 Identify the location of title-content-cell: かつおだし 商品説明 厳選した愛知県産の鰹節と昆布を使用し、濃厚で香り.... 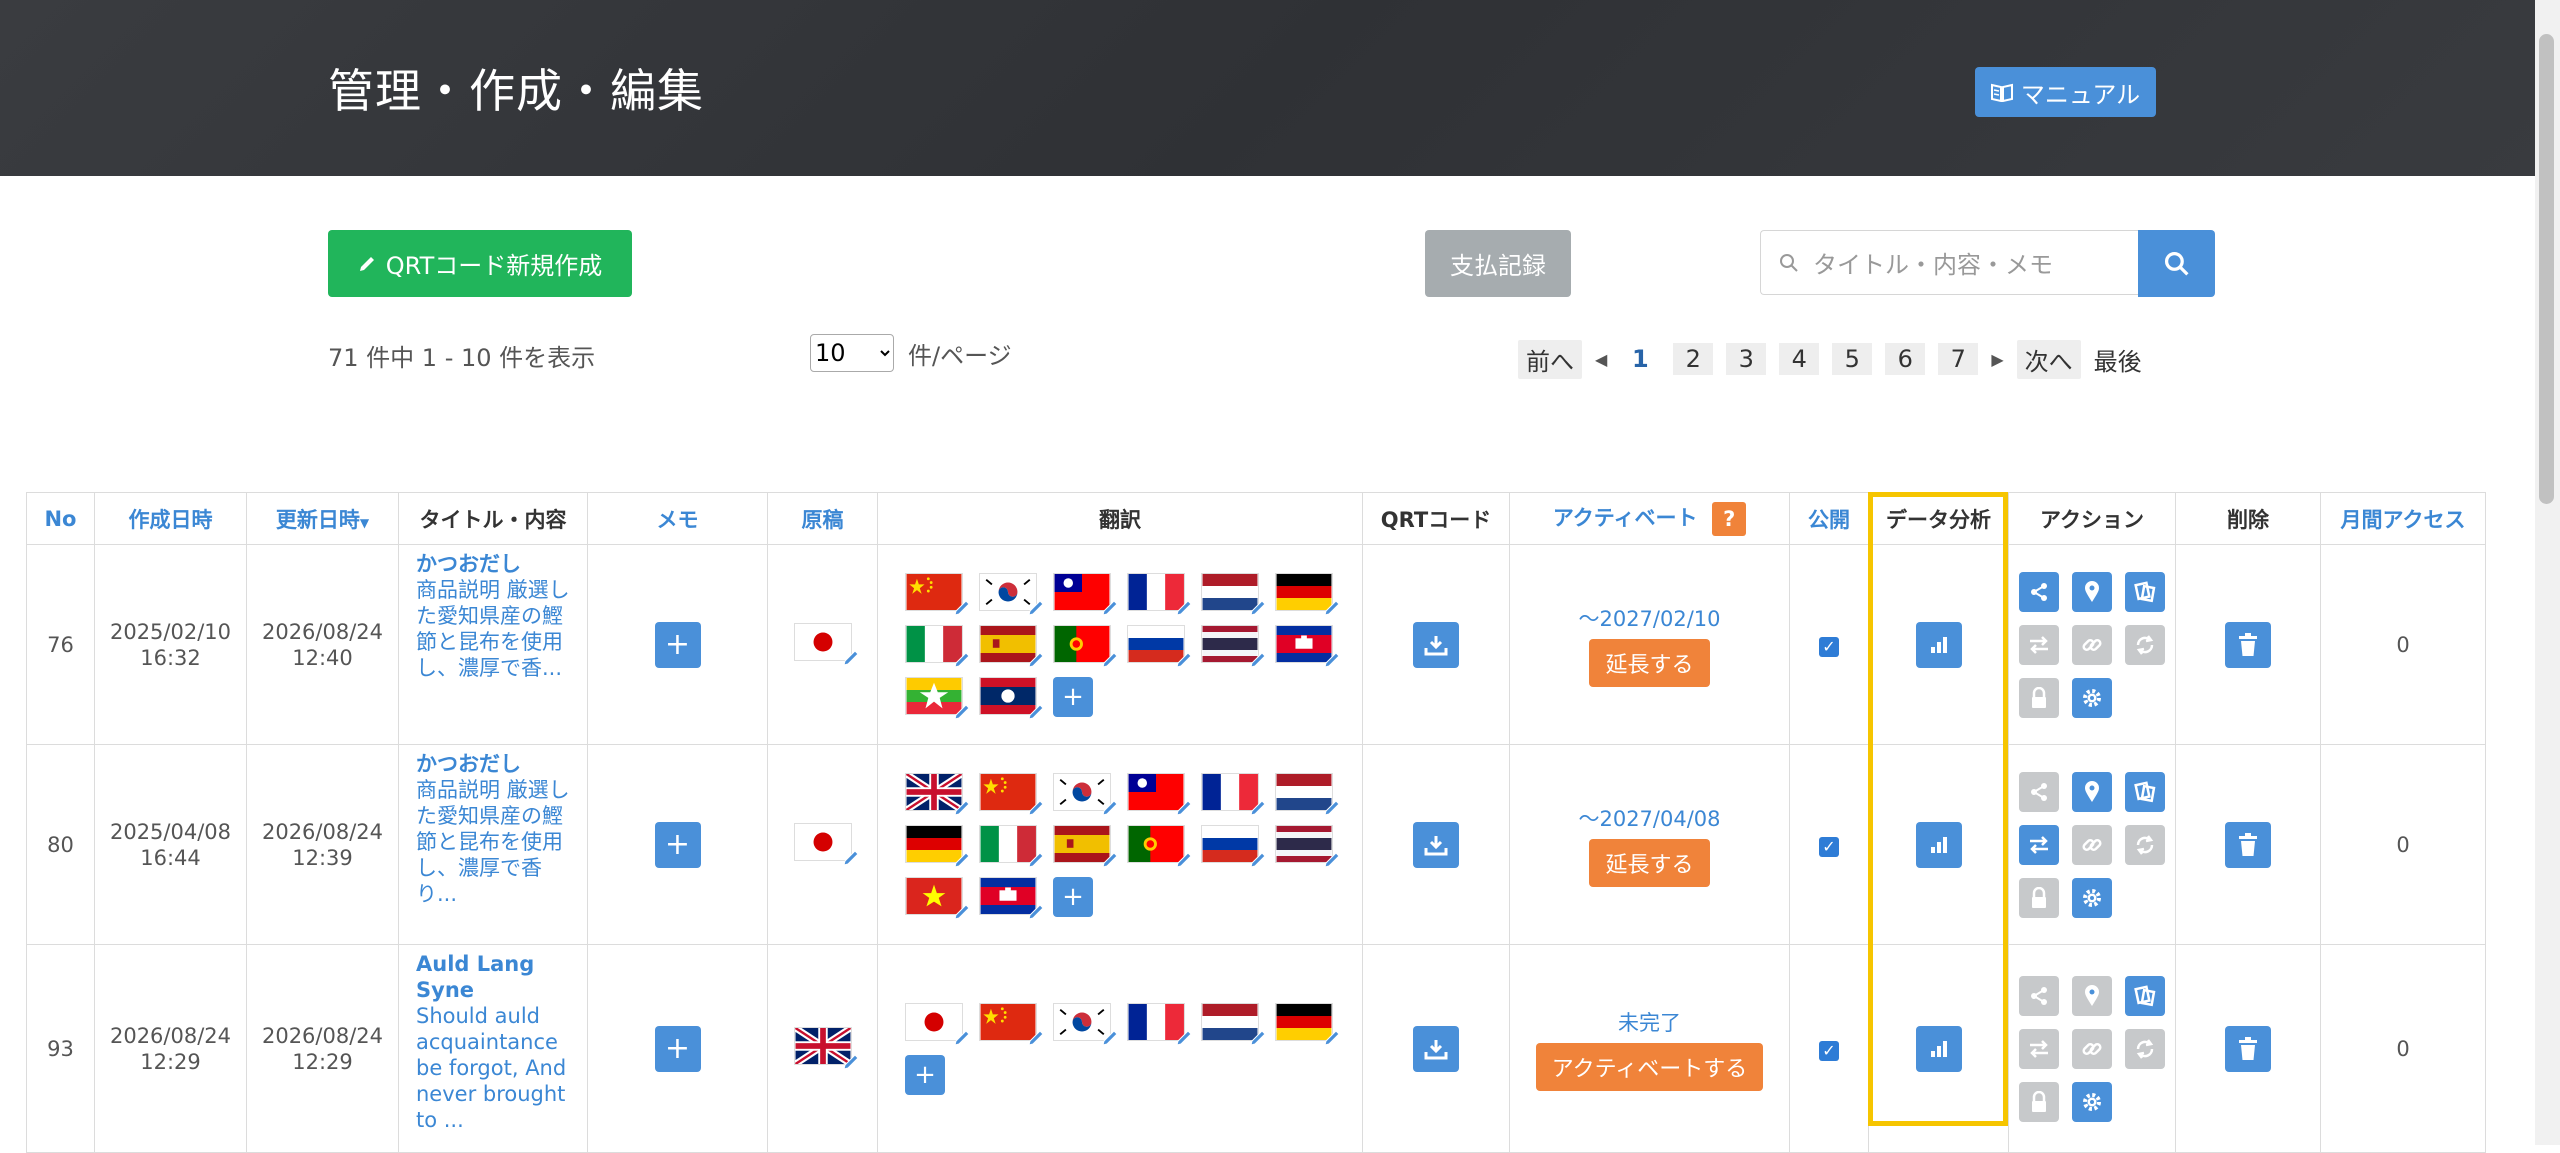
(493, 844).